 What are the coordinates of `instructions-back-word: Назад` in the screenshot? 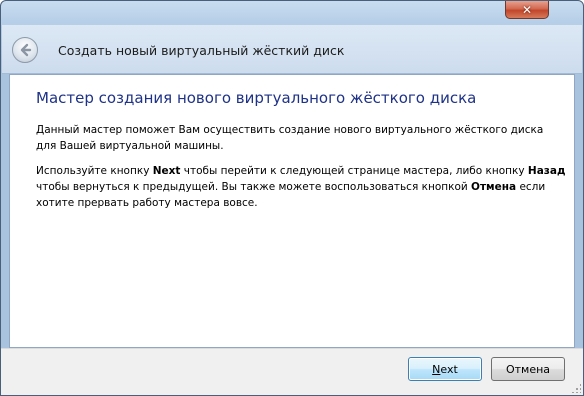 It's located at (546, 171).